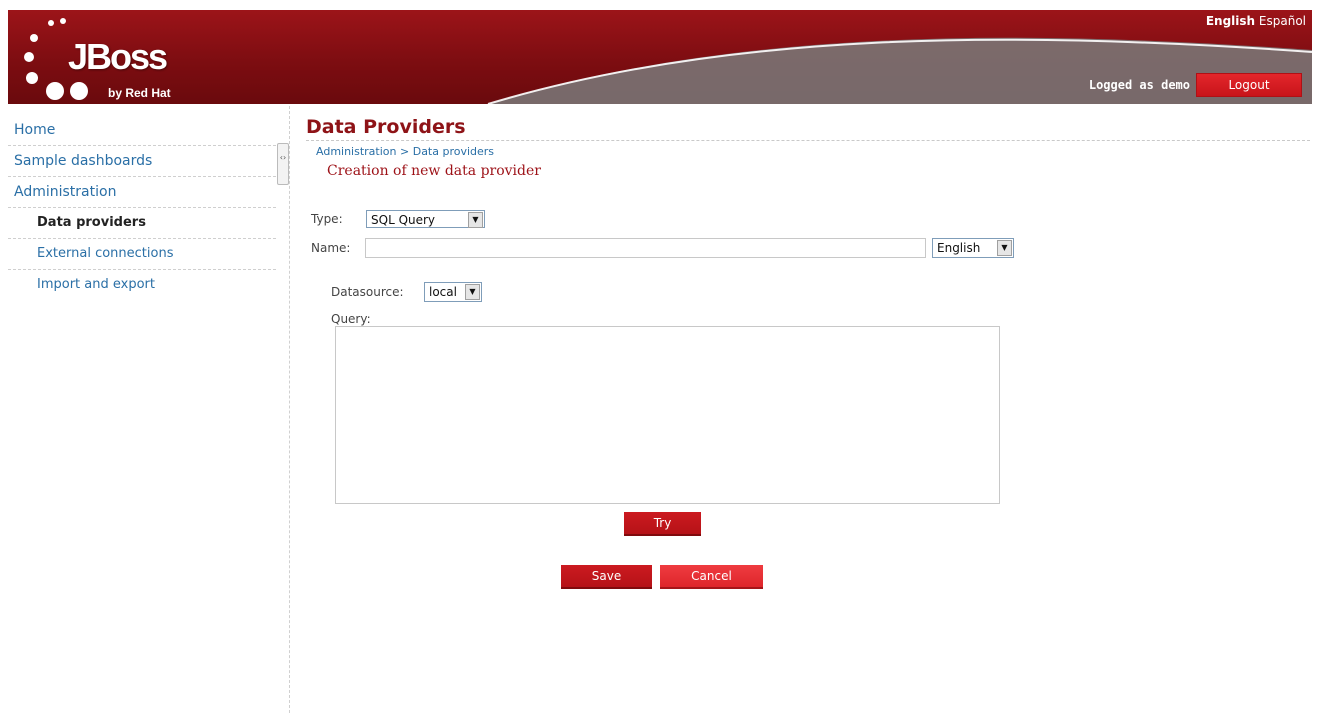 The image size is (1319, 713). I want to click on sidebar-subitem-data-providers: Data providers, so click(142, 223).